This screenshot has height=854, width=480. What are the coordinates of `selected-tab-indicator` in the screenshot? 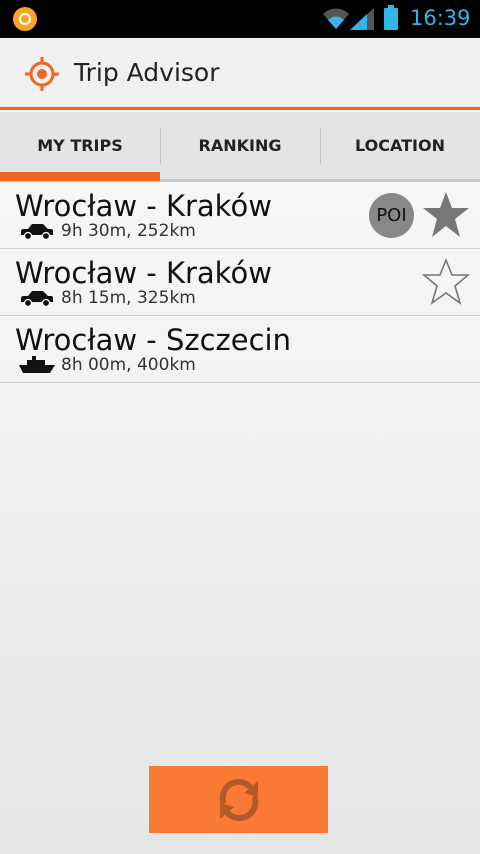 It's located at (80, 176).